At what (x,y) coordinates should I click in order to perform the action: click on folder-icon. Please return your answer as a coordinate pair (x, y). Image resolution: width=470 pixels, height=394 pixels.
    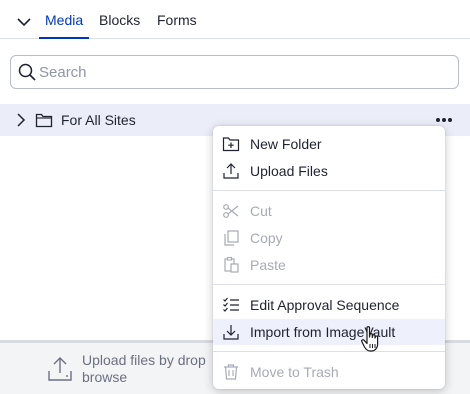
    Looking at the image, I should click on (44, 120).